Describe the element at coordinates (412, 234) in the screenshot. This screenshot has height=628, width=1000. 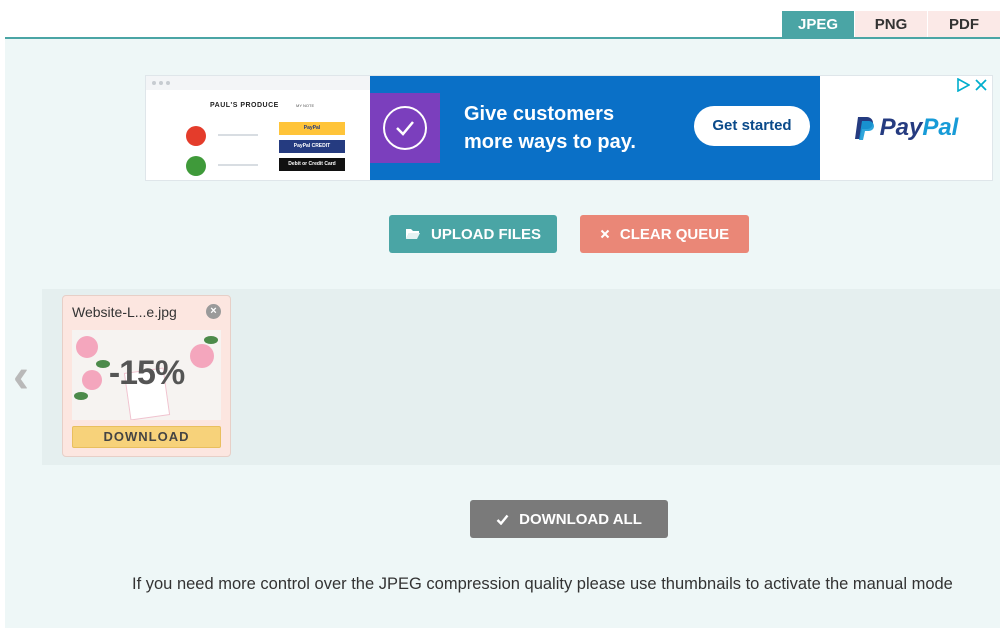
I see `folder-open-icon` at that location.